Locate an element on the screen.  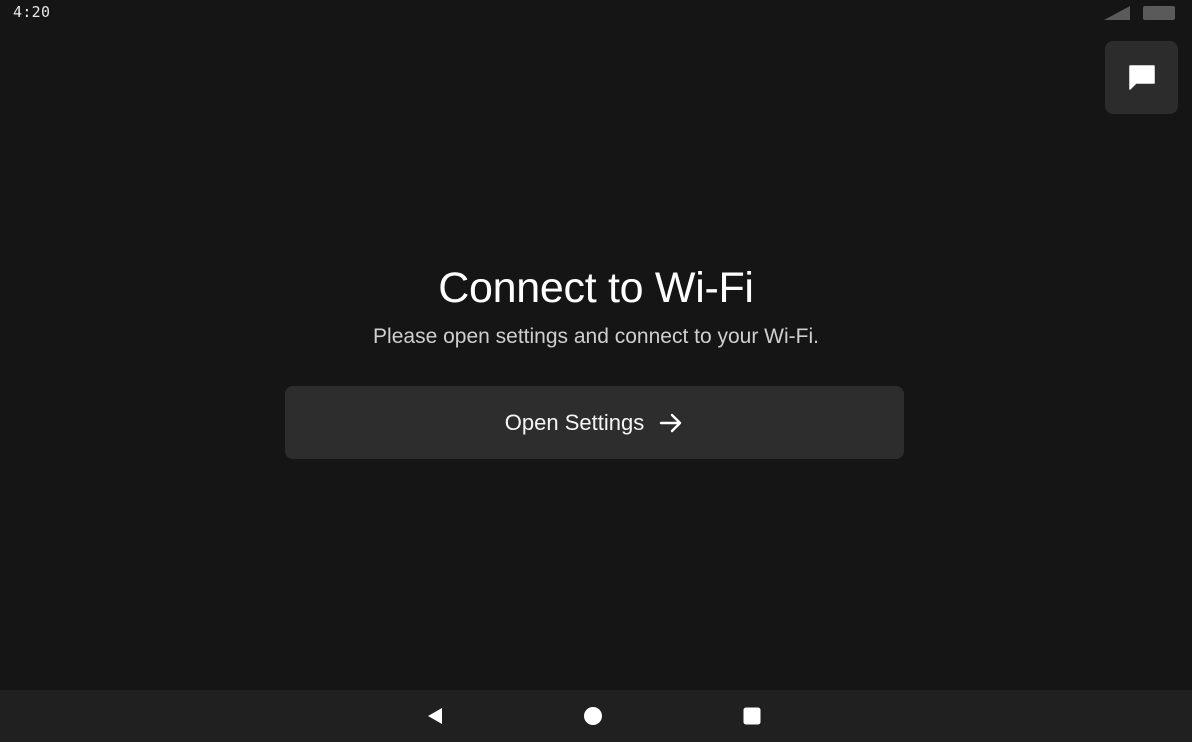
navigation-bar is located at coordinates (596, 716).